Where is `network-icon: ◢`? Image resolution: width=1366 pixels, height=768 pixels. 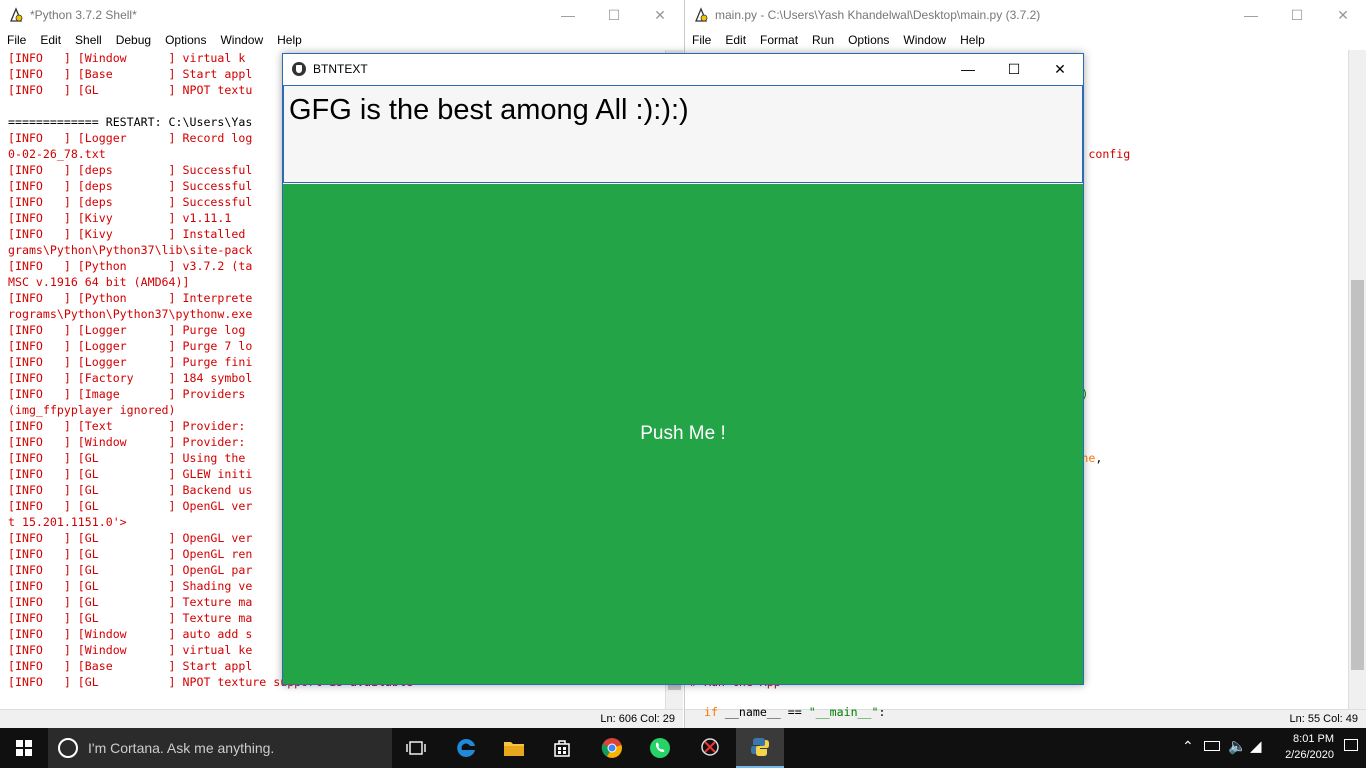 network-icon: ◢ is located at coordinates (1256, 746).